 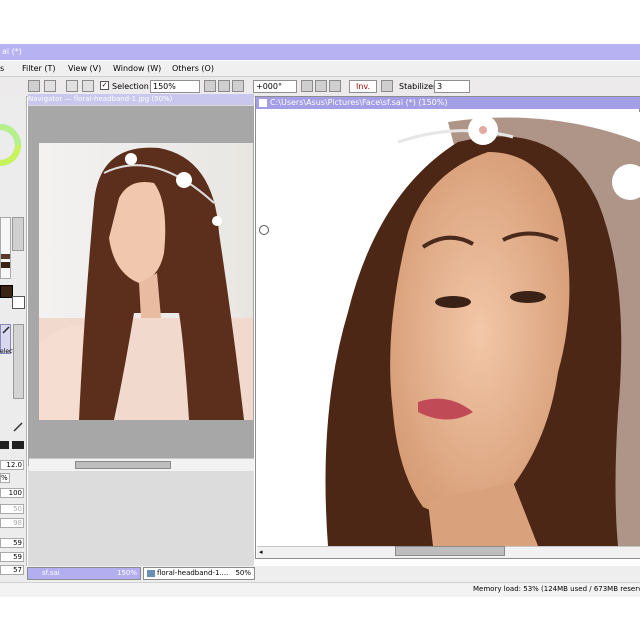 What do you see at coordinates (72, 86) in the screenshot?
I see `deselect-icon` at bounding box center [72, 86].